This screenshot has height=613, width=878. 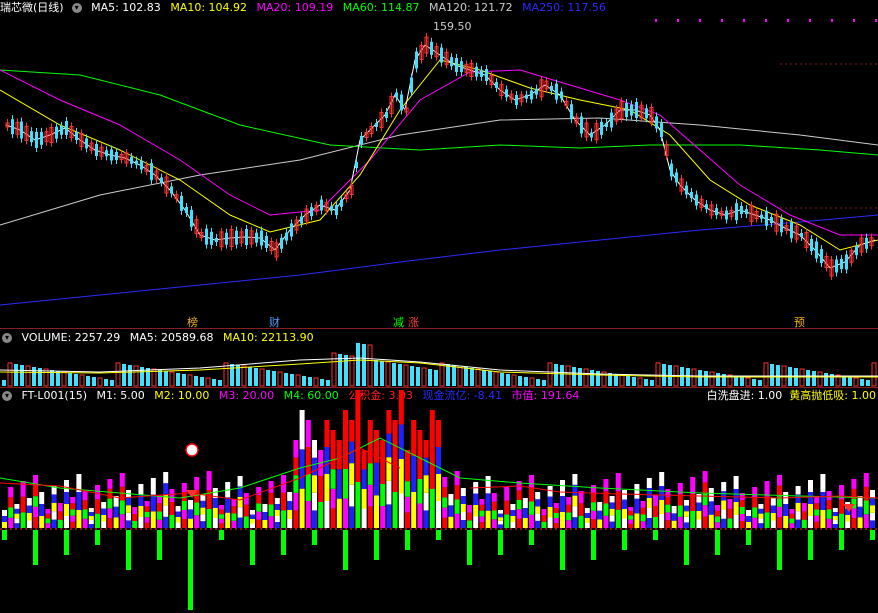 I want to click on signal-tick, so click(x=722, y=20).